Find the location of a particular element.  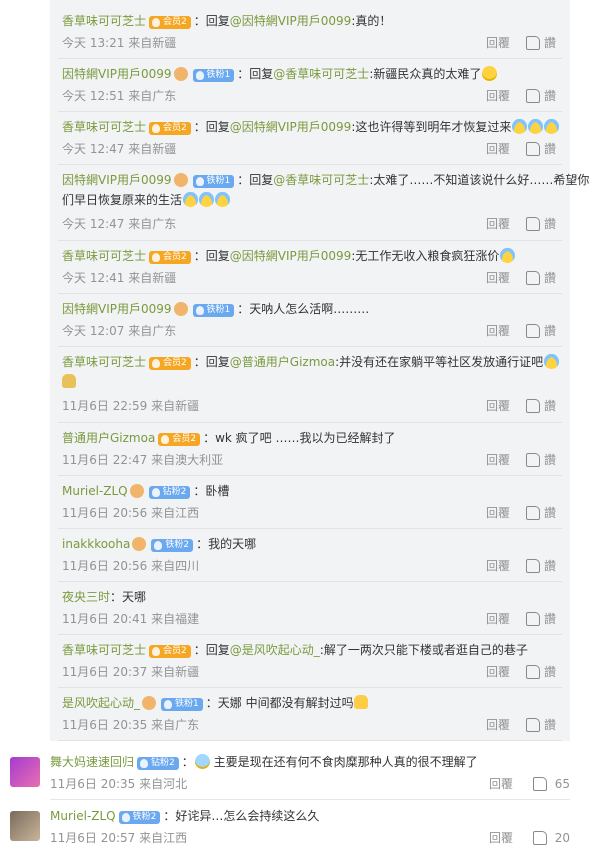

reply-username: Muriel-ZLQ is located at coordinates (95, 491).